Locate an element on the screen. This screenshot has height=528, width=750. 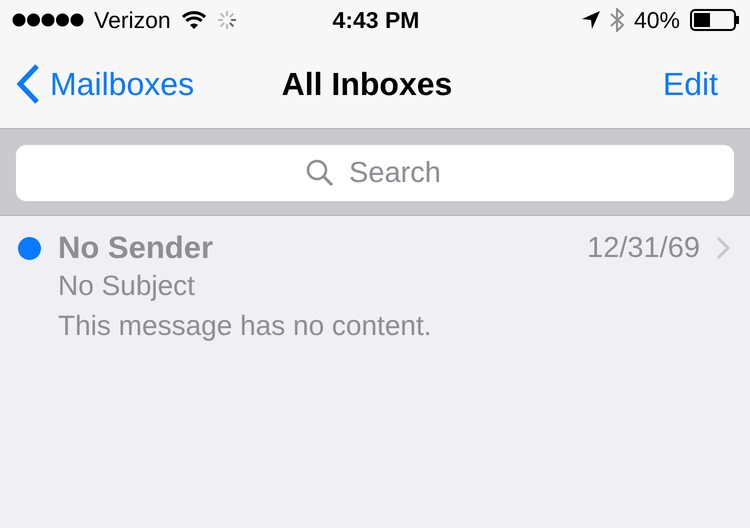
signal-icon is located at coordinates (48, 20).